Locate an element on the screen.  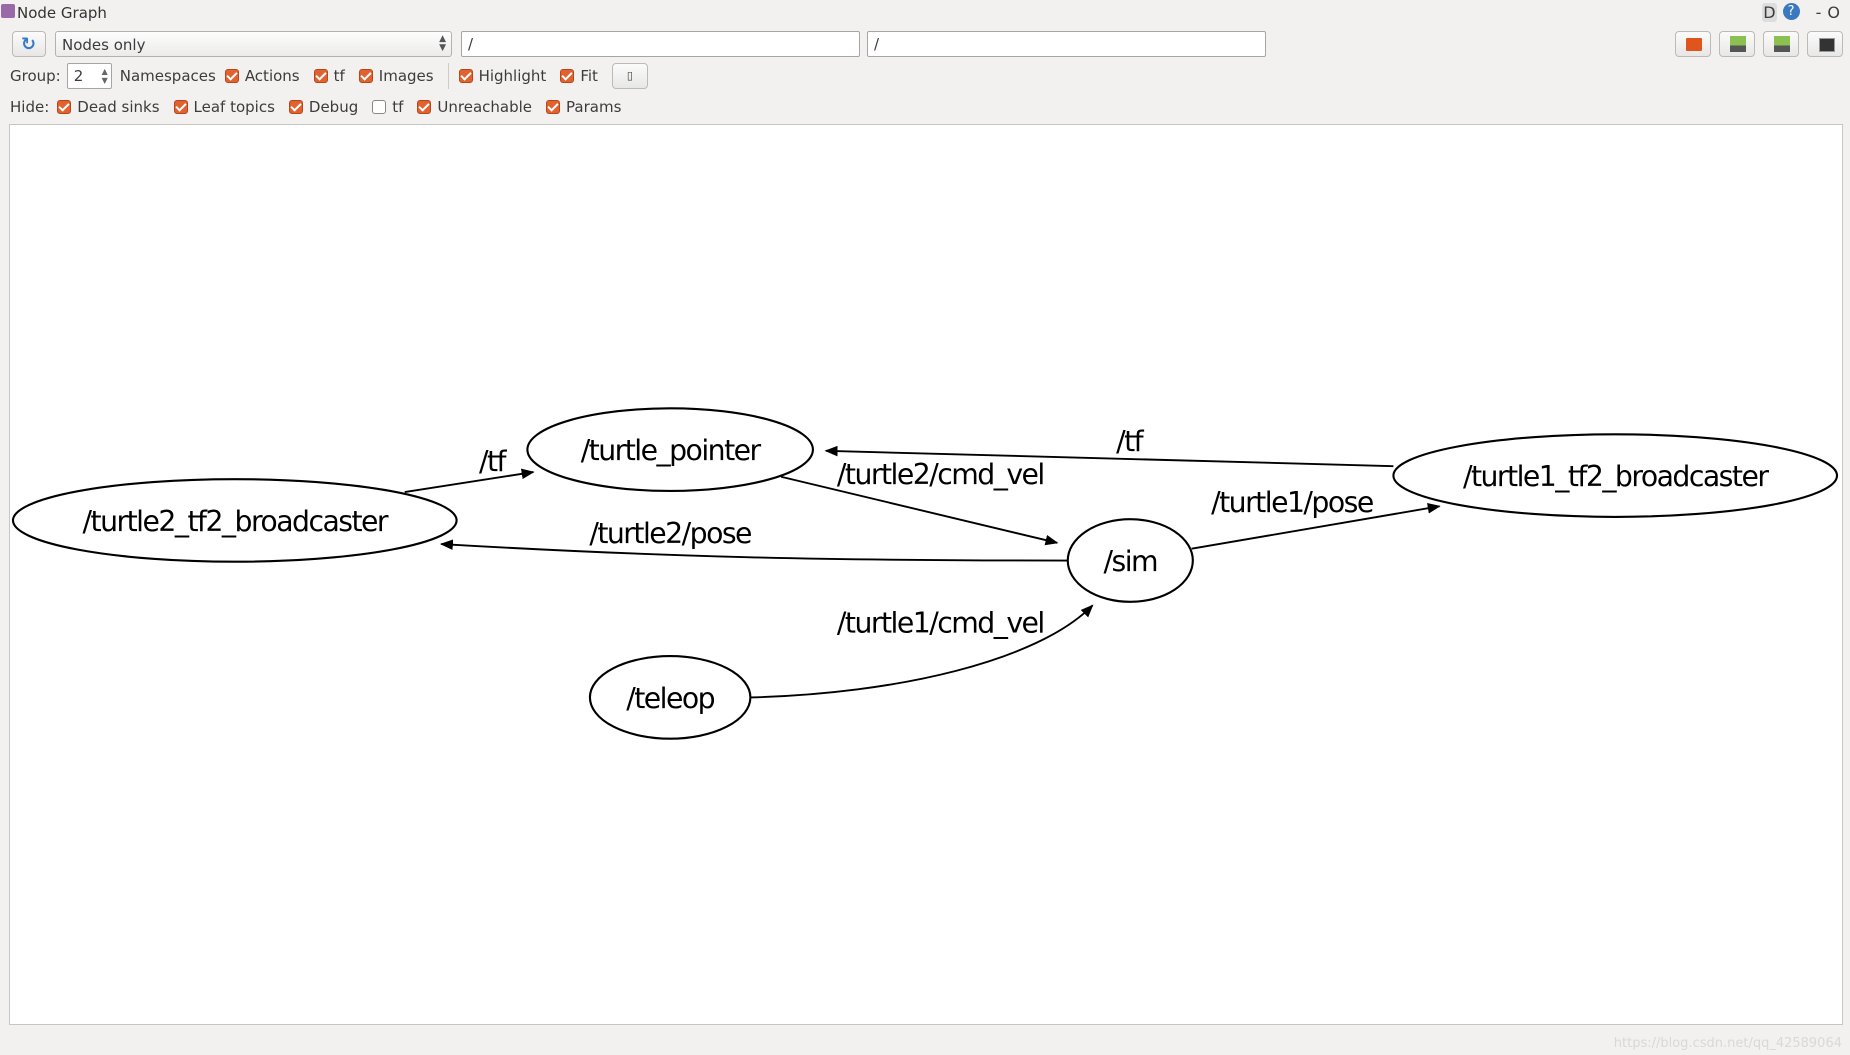
edge-label: /turtle1/pose is located at coordinates (1292, 502).